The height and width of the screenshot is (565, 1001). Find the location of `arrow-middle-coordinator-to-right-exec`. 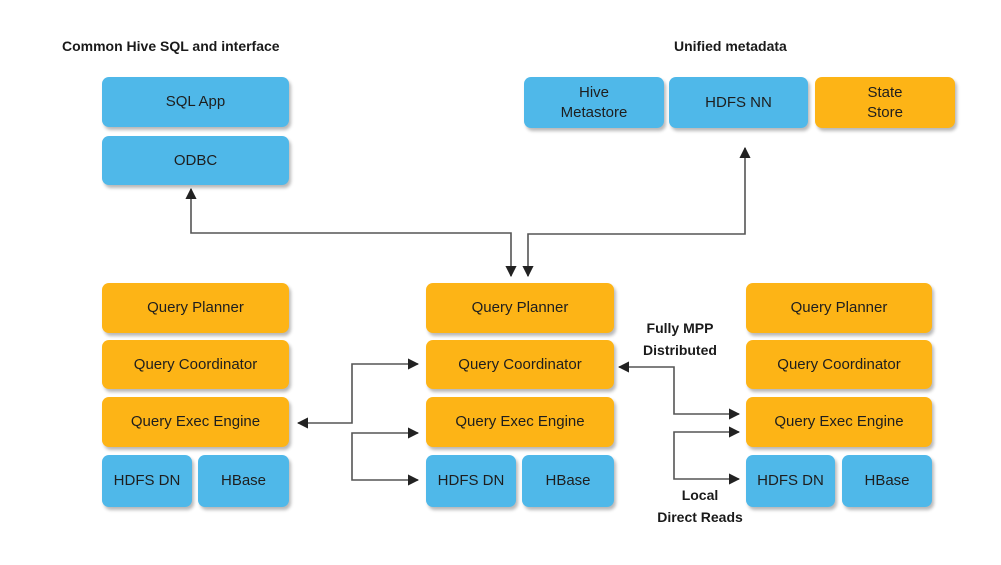

arrow-middle-coordinator-to-right-exec is located at coordinates (679, 390).